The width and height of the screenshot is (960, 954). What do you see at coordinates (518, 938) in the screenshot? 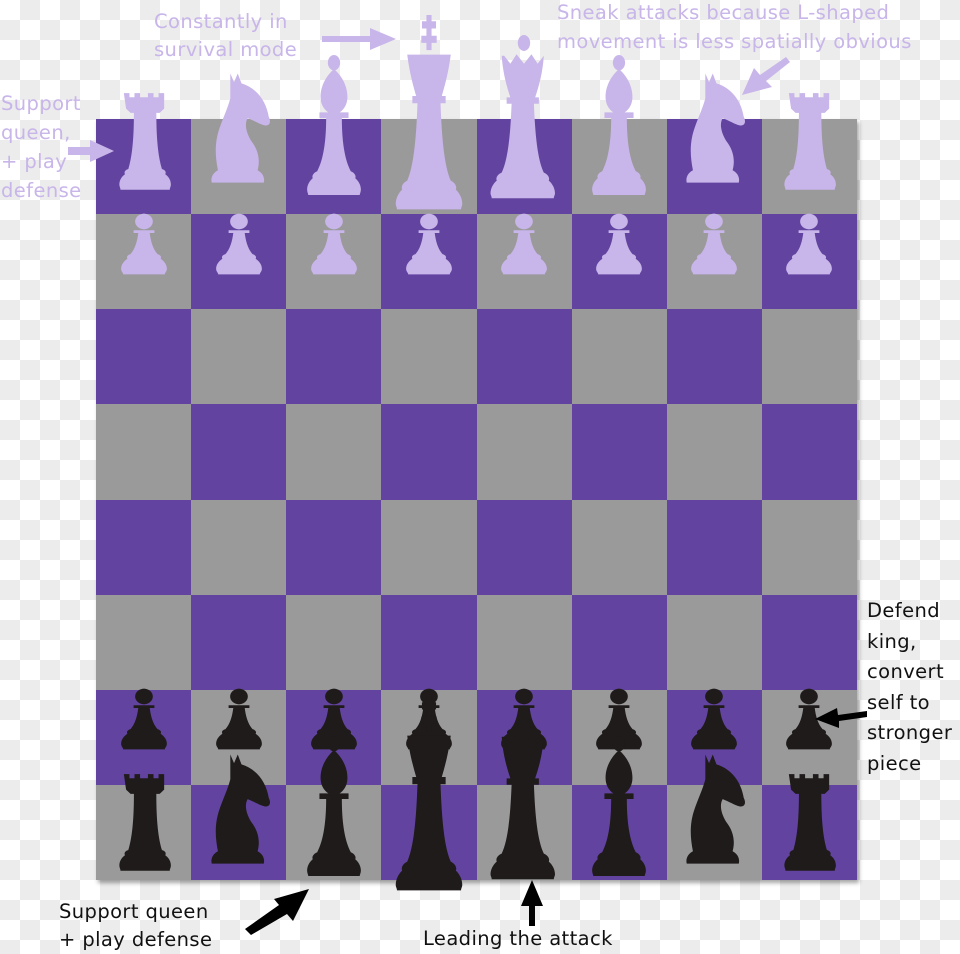
I see `annotation-queen: Leading the attack` at bounding box center [518, 938].